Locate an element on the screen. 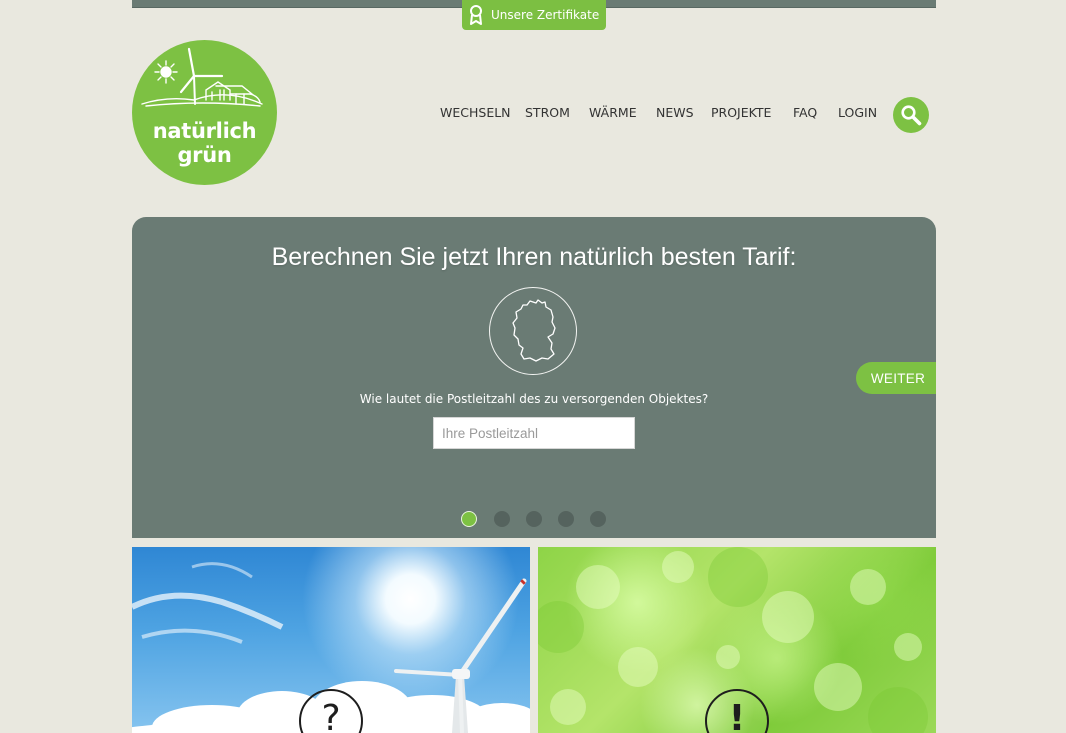 Image resolution: width=1066 pixels, height=733 pixels. germany-map-icon is located at coordinates (534, 330).